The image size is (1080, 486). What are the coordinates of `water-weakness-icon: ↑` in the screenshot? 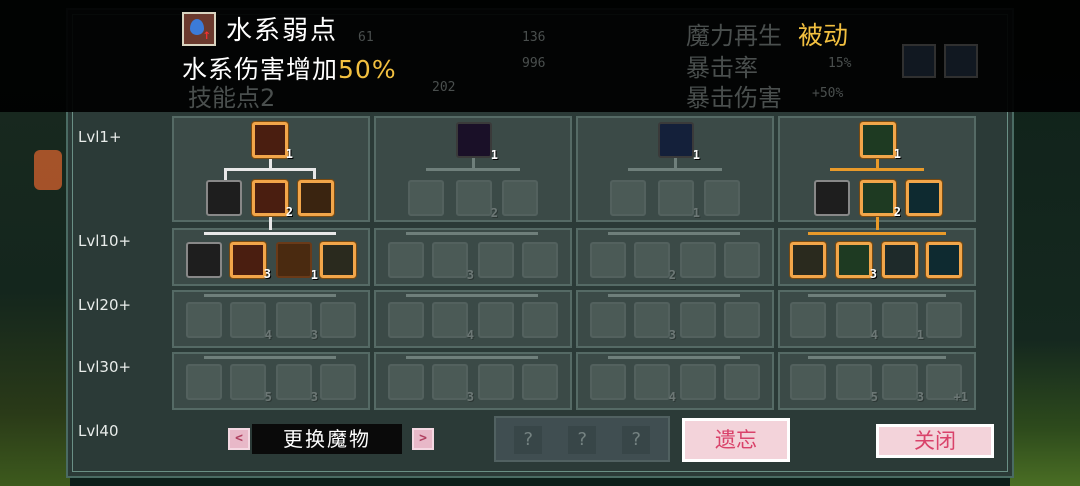 It's located at (199, 29).